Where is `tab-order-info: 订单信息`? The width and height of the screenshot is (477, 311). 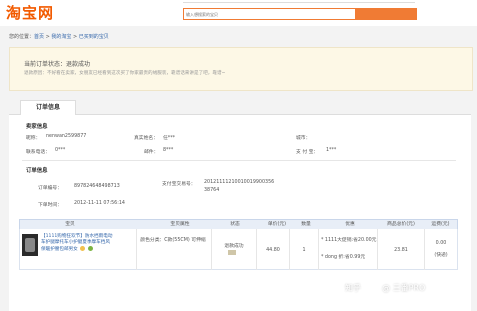
tab-order-info: 订单信息 is located at coordinates (48, 107).